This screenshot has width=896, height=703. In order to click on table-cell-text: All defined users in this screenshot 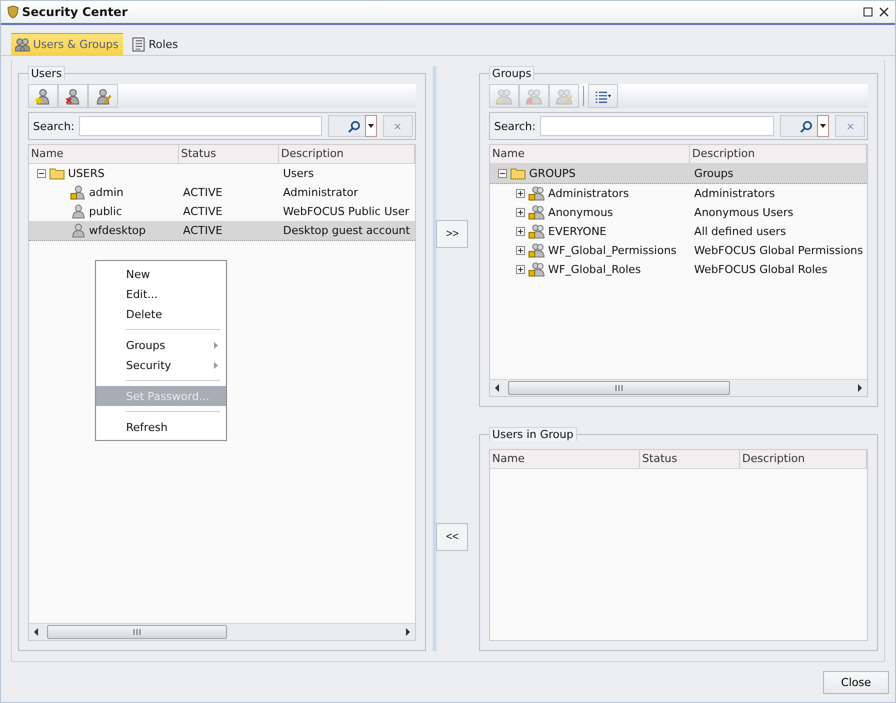, I will do `click(740, 231)`.